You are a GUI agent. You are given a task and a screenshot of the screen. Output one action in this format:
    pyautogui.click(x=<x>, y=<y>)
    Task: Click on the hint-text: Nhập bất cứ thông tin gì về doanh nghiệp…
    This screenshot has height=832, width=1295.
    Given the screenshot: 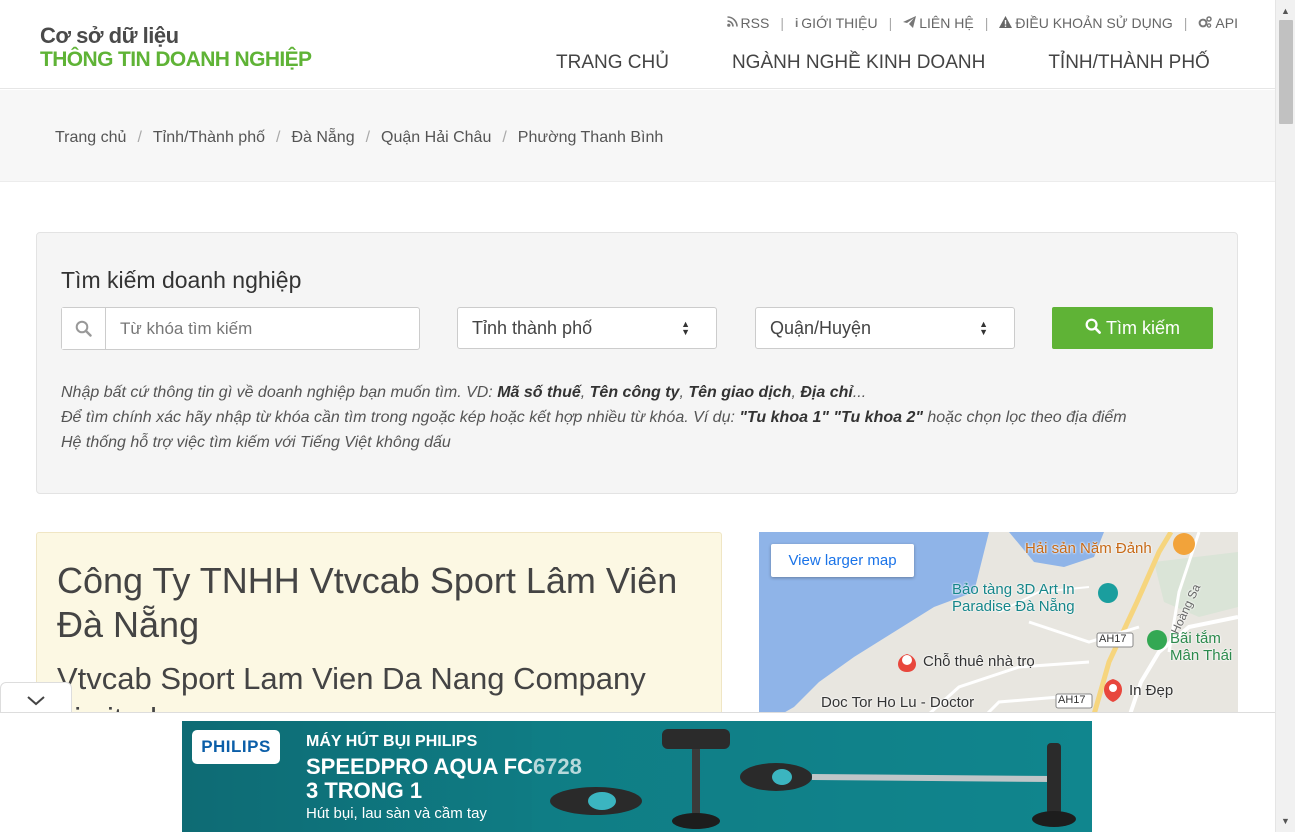 What is the action you would take?
    pyautogui.click(x=279, y=392)
    